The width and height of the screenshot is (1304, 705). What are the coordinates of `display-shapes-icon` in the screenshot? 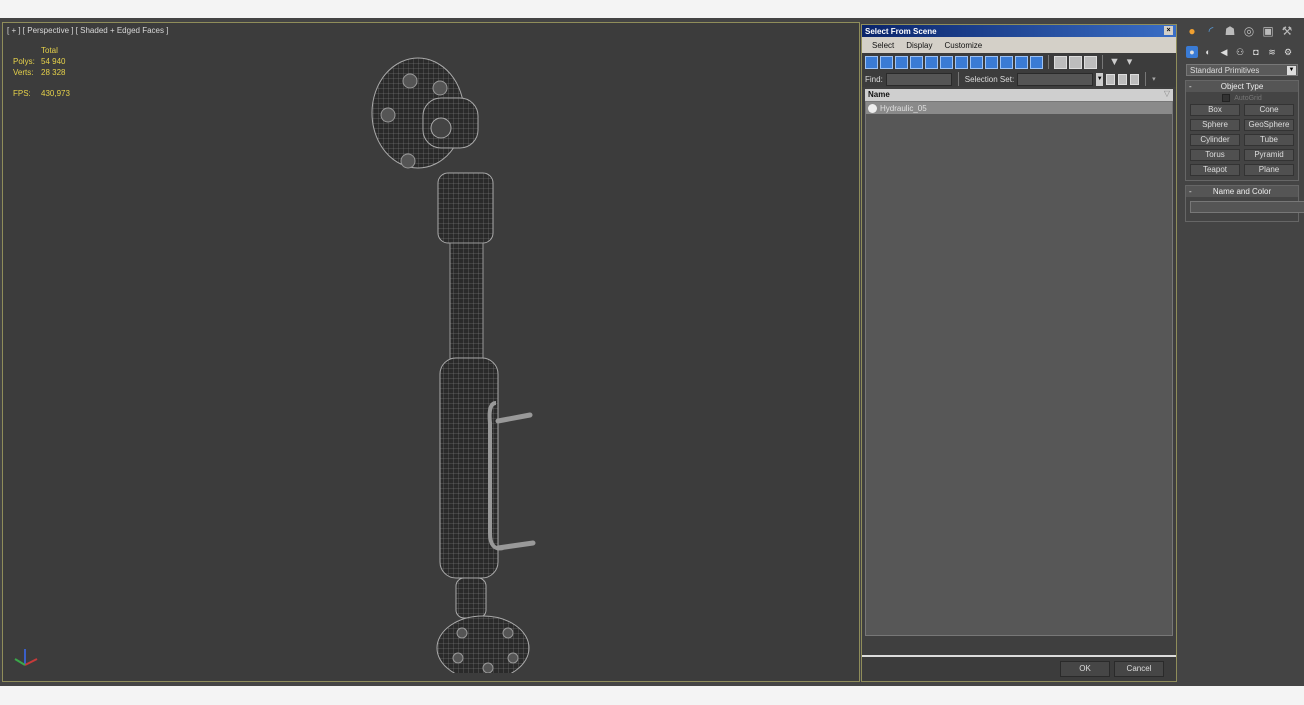 It's located at (886, 62).